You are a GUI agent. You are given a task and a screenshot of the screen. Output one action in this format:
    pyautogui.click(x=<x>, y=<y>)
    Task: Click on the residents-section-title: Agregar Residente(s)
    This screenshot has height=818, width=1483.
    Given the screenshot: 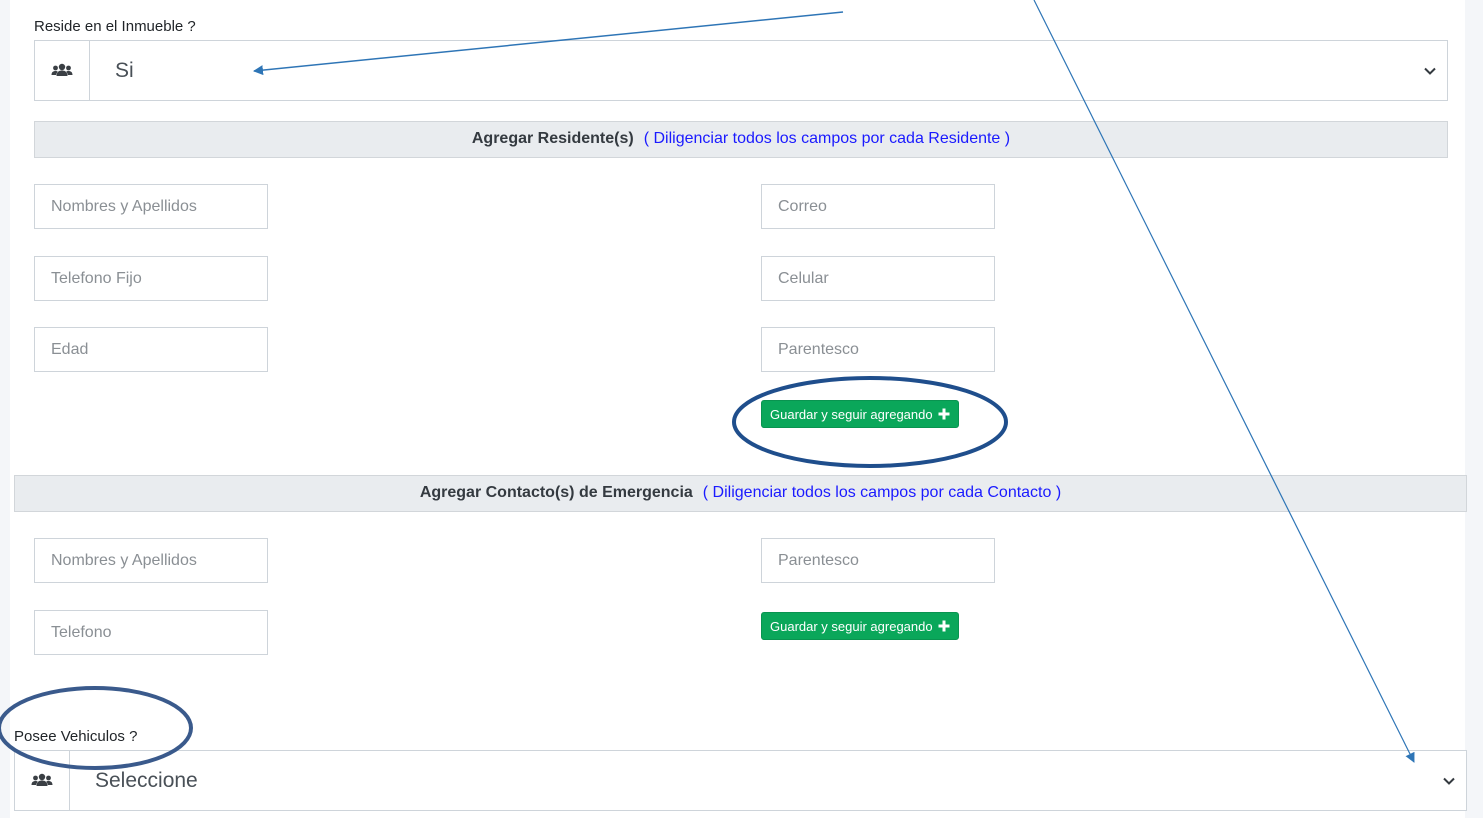 What is the action you would take?
    pyautogui.click(x=552, y=138)
    